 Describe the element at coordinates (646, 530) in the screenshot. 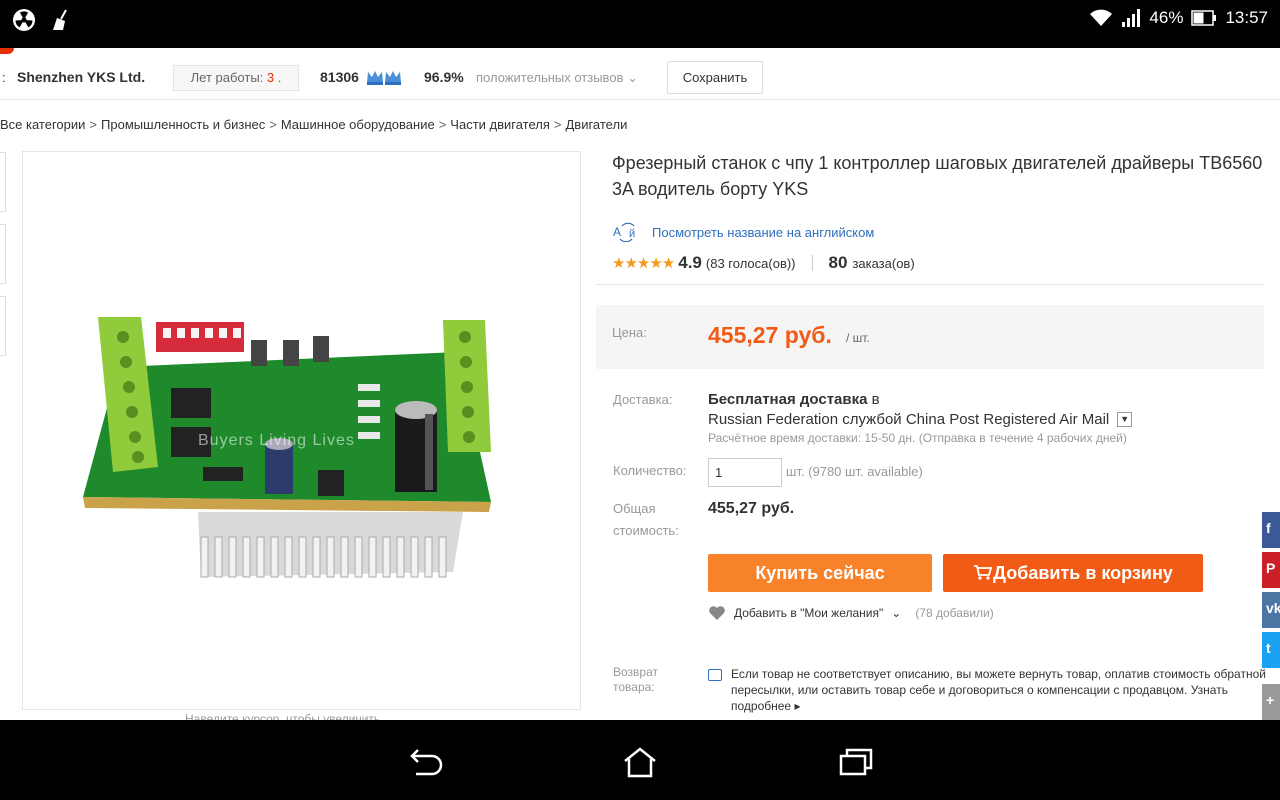

I see `total-label-line2: стоимость:` at that location.